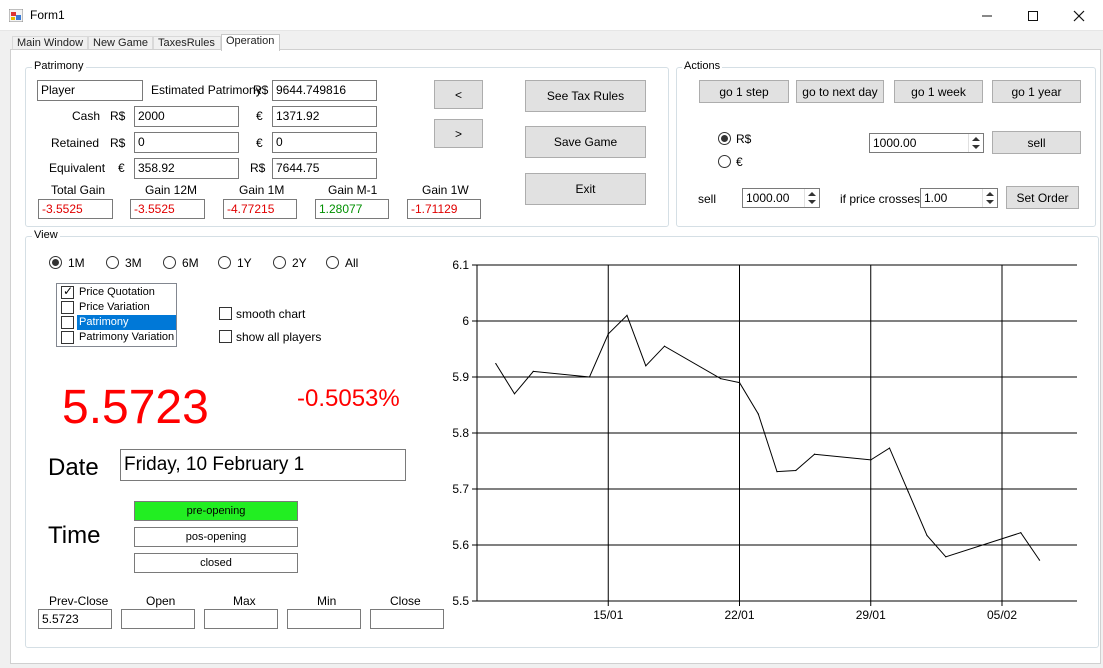  I want to click on gain-m-1-field: 1.28077, so click(352, 209).